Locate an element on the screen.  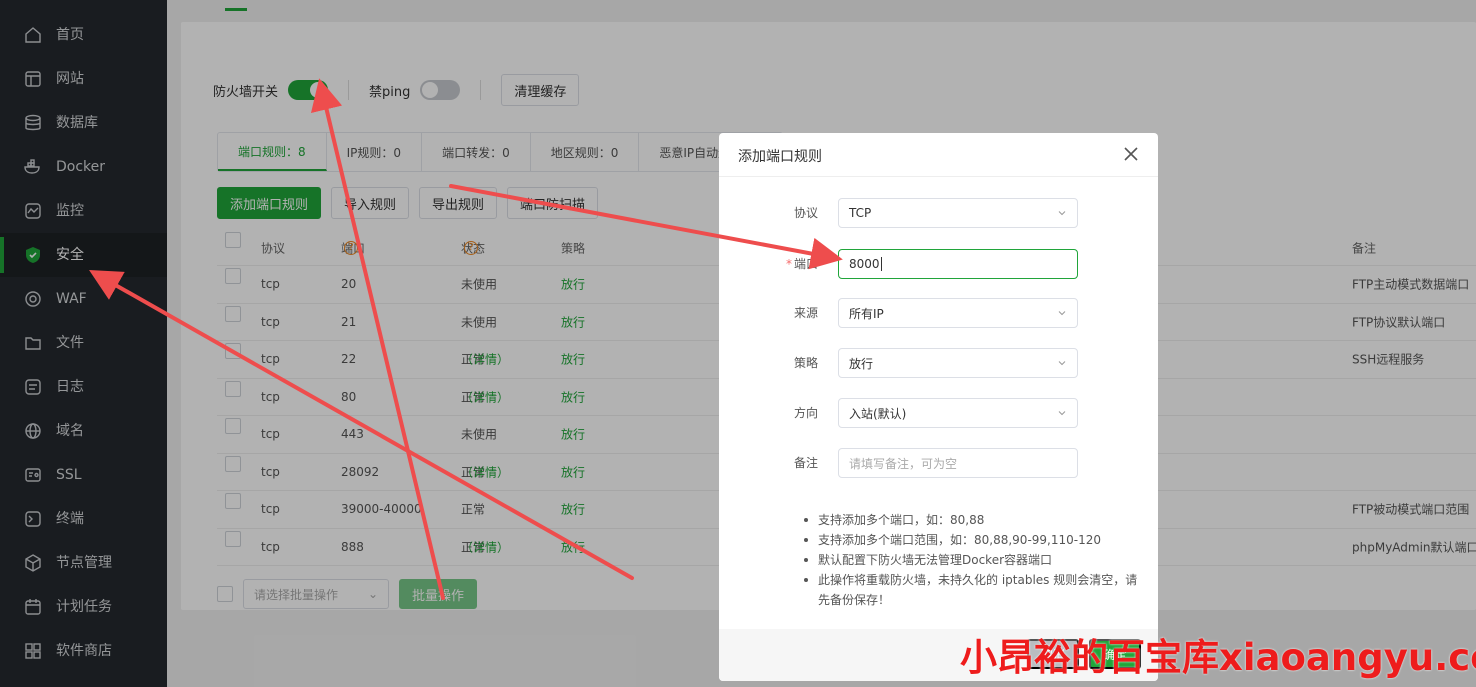
field-policy: 策略 放行 is located at coordinates (938, 363).